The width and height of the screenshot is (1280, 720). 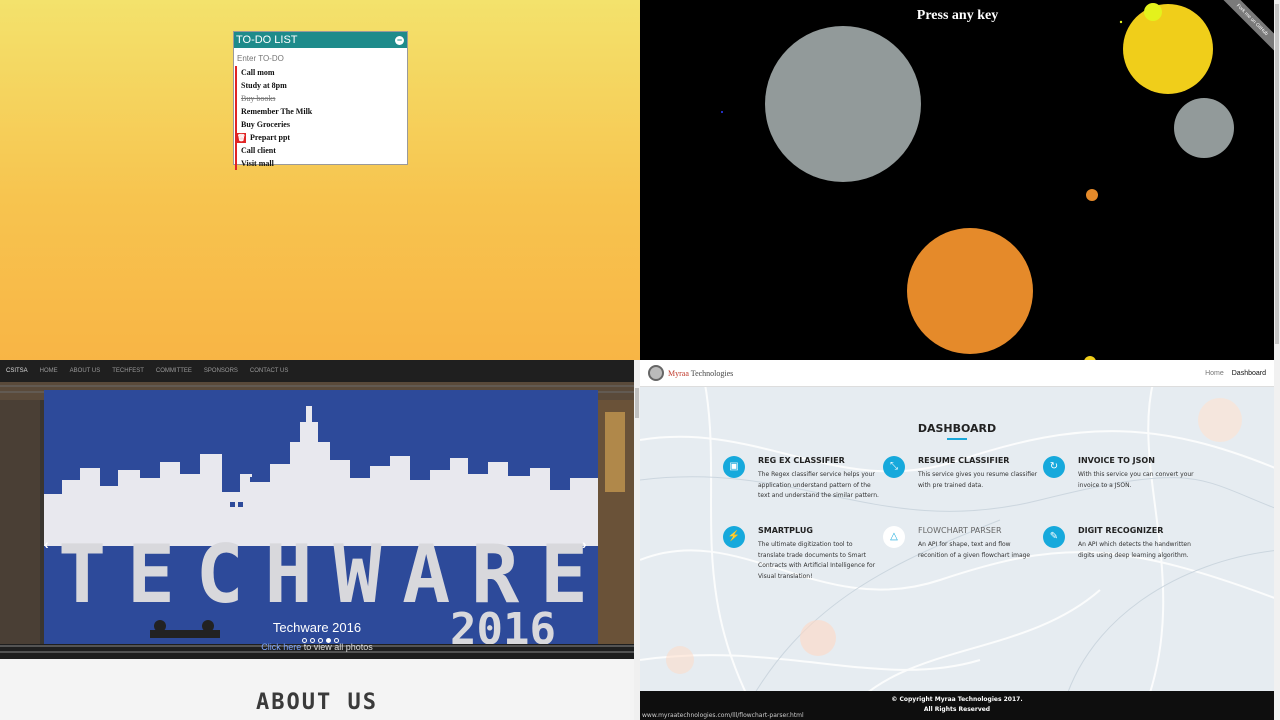 I want to click on card-title: DIGIT RECOGNIZER, so click(x=1121, y=530).